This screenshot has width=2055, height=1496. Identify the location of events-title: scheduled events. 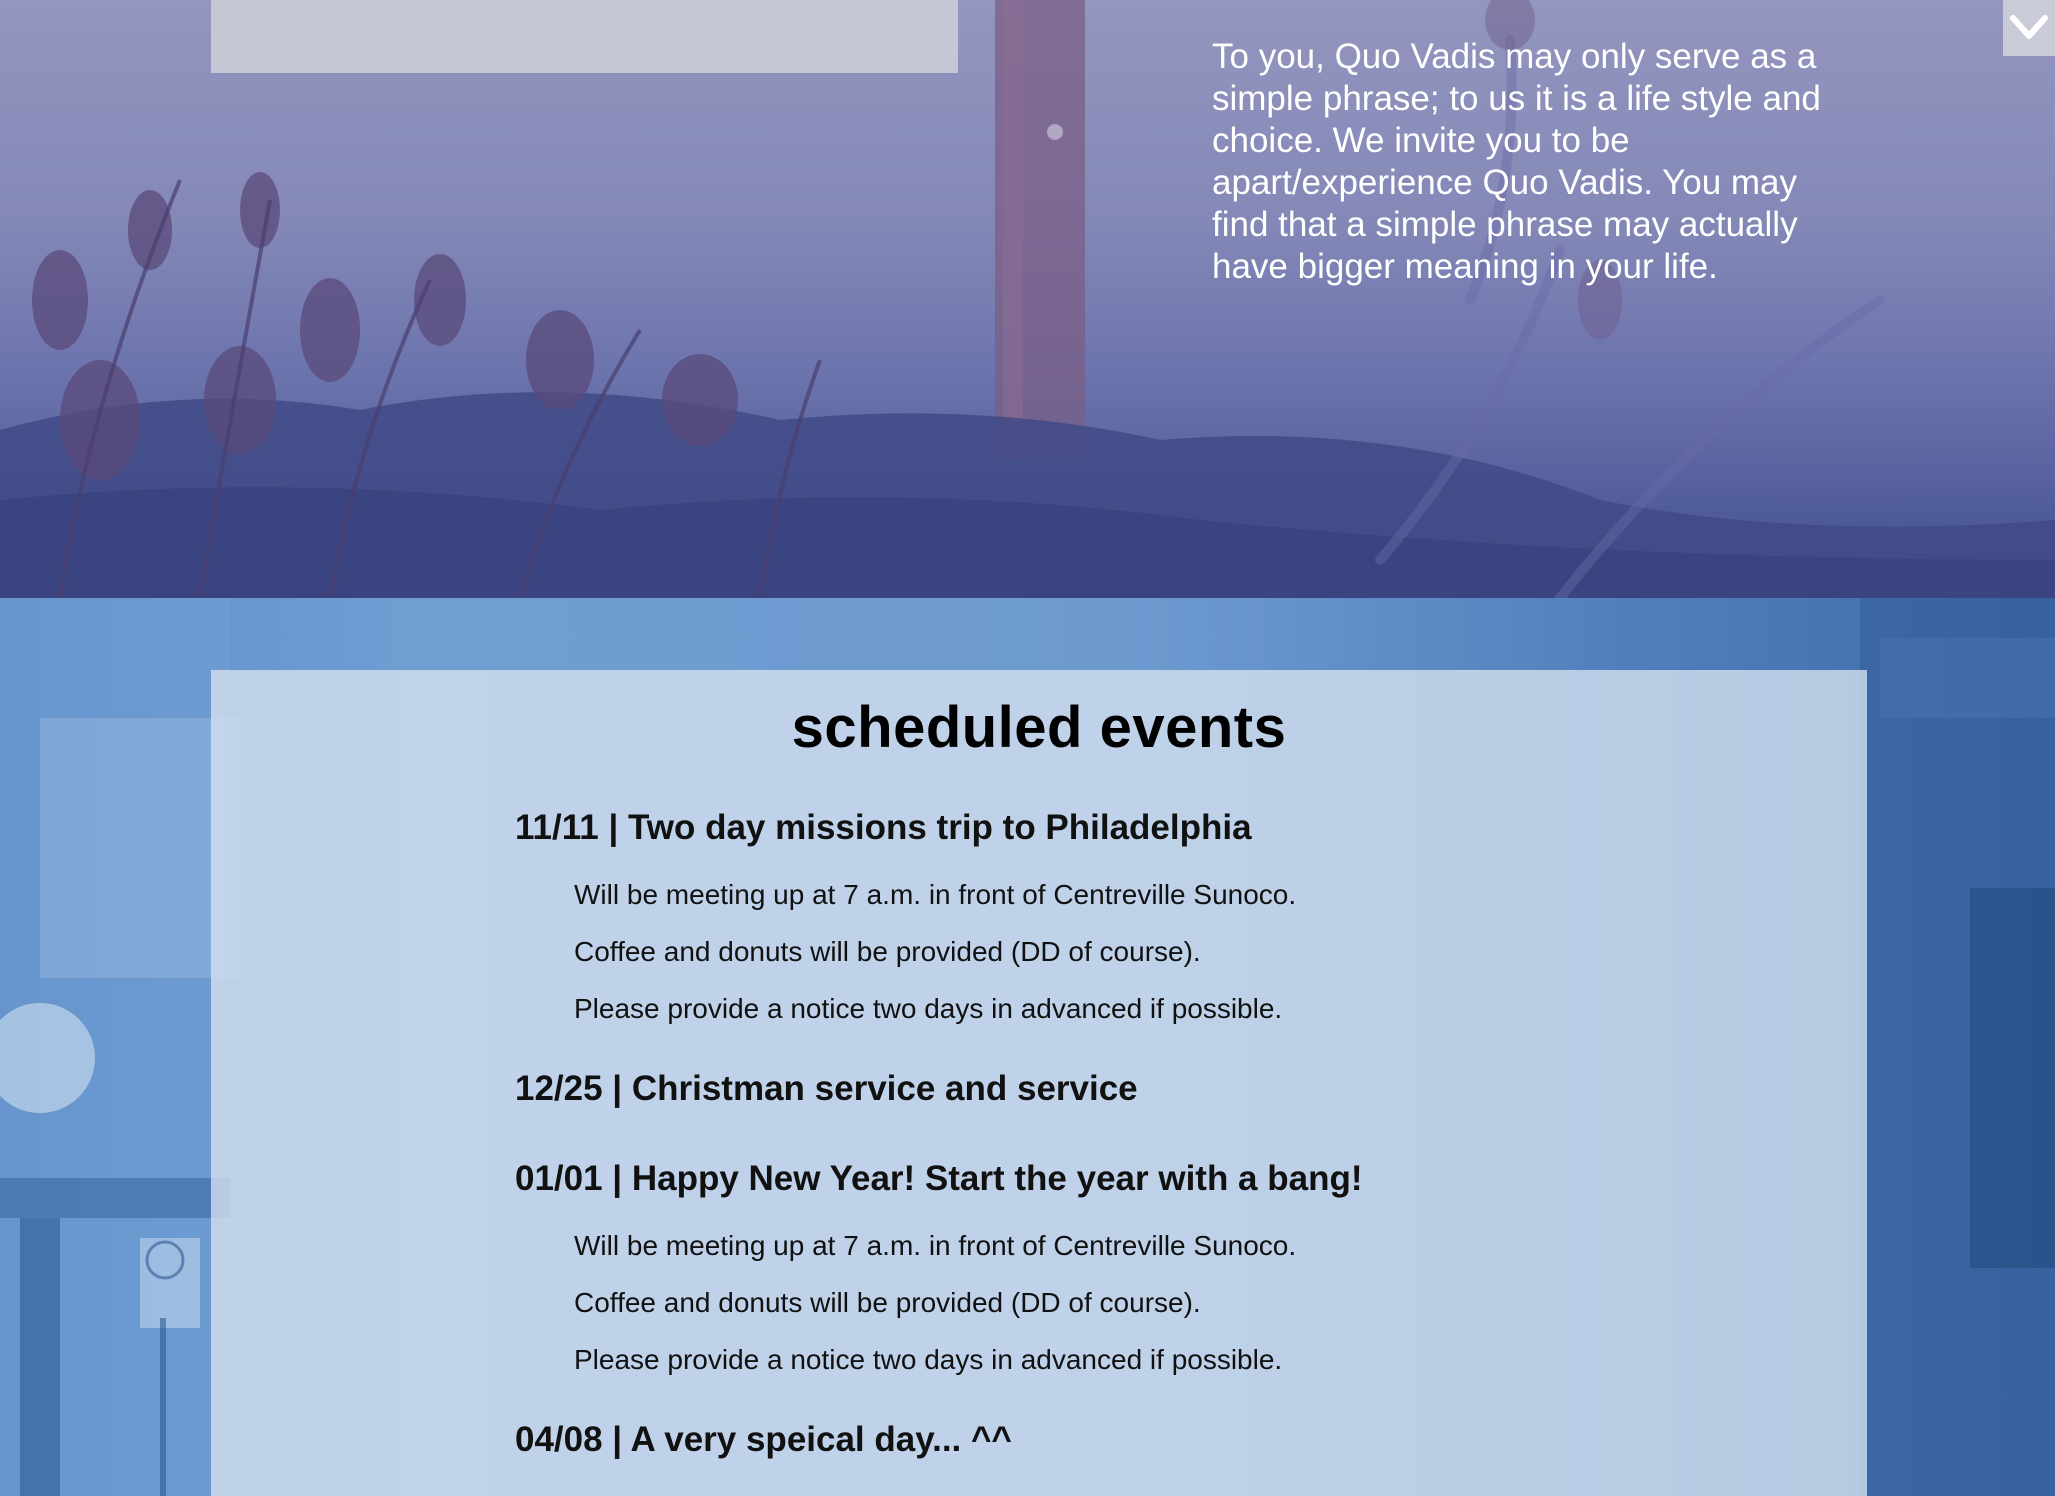
(1039, 727).